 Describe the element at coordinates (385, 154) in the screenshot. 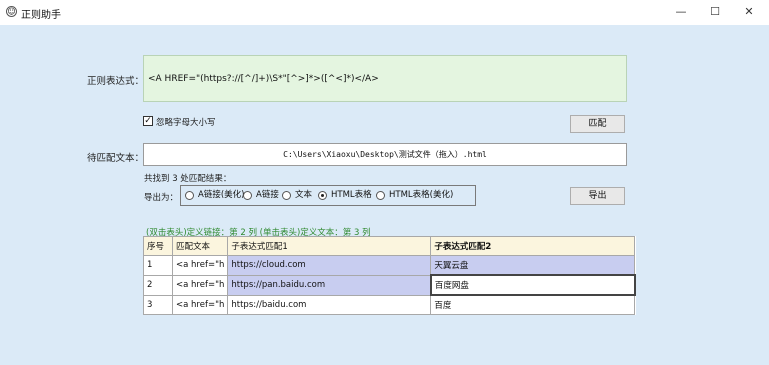

I see `target-text-input: C:\Users\Xiaoxu\Desktop\测试文件（拖入）.html` at that location.